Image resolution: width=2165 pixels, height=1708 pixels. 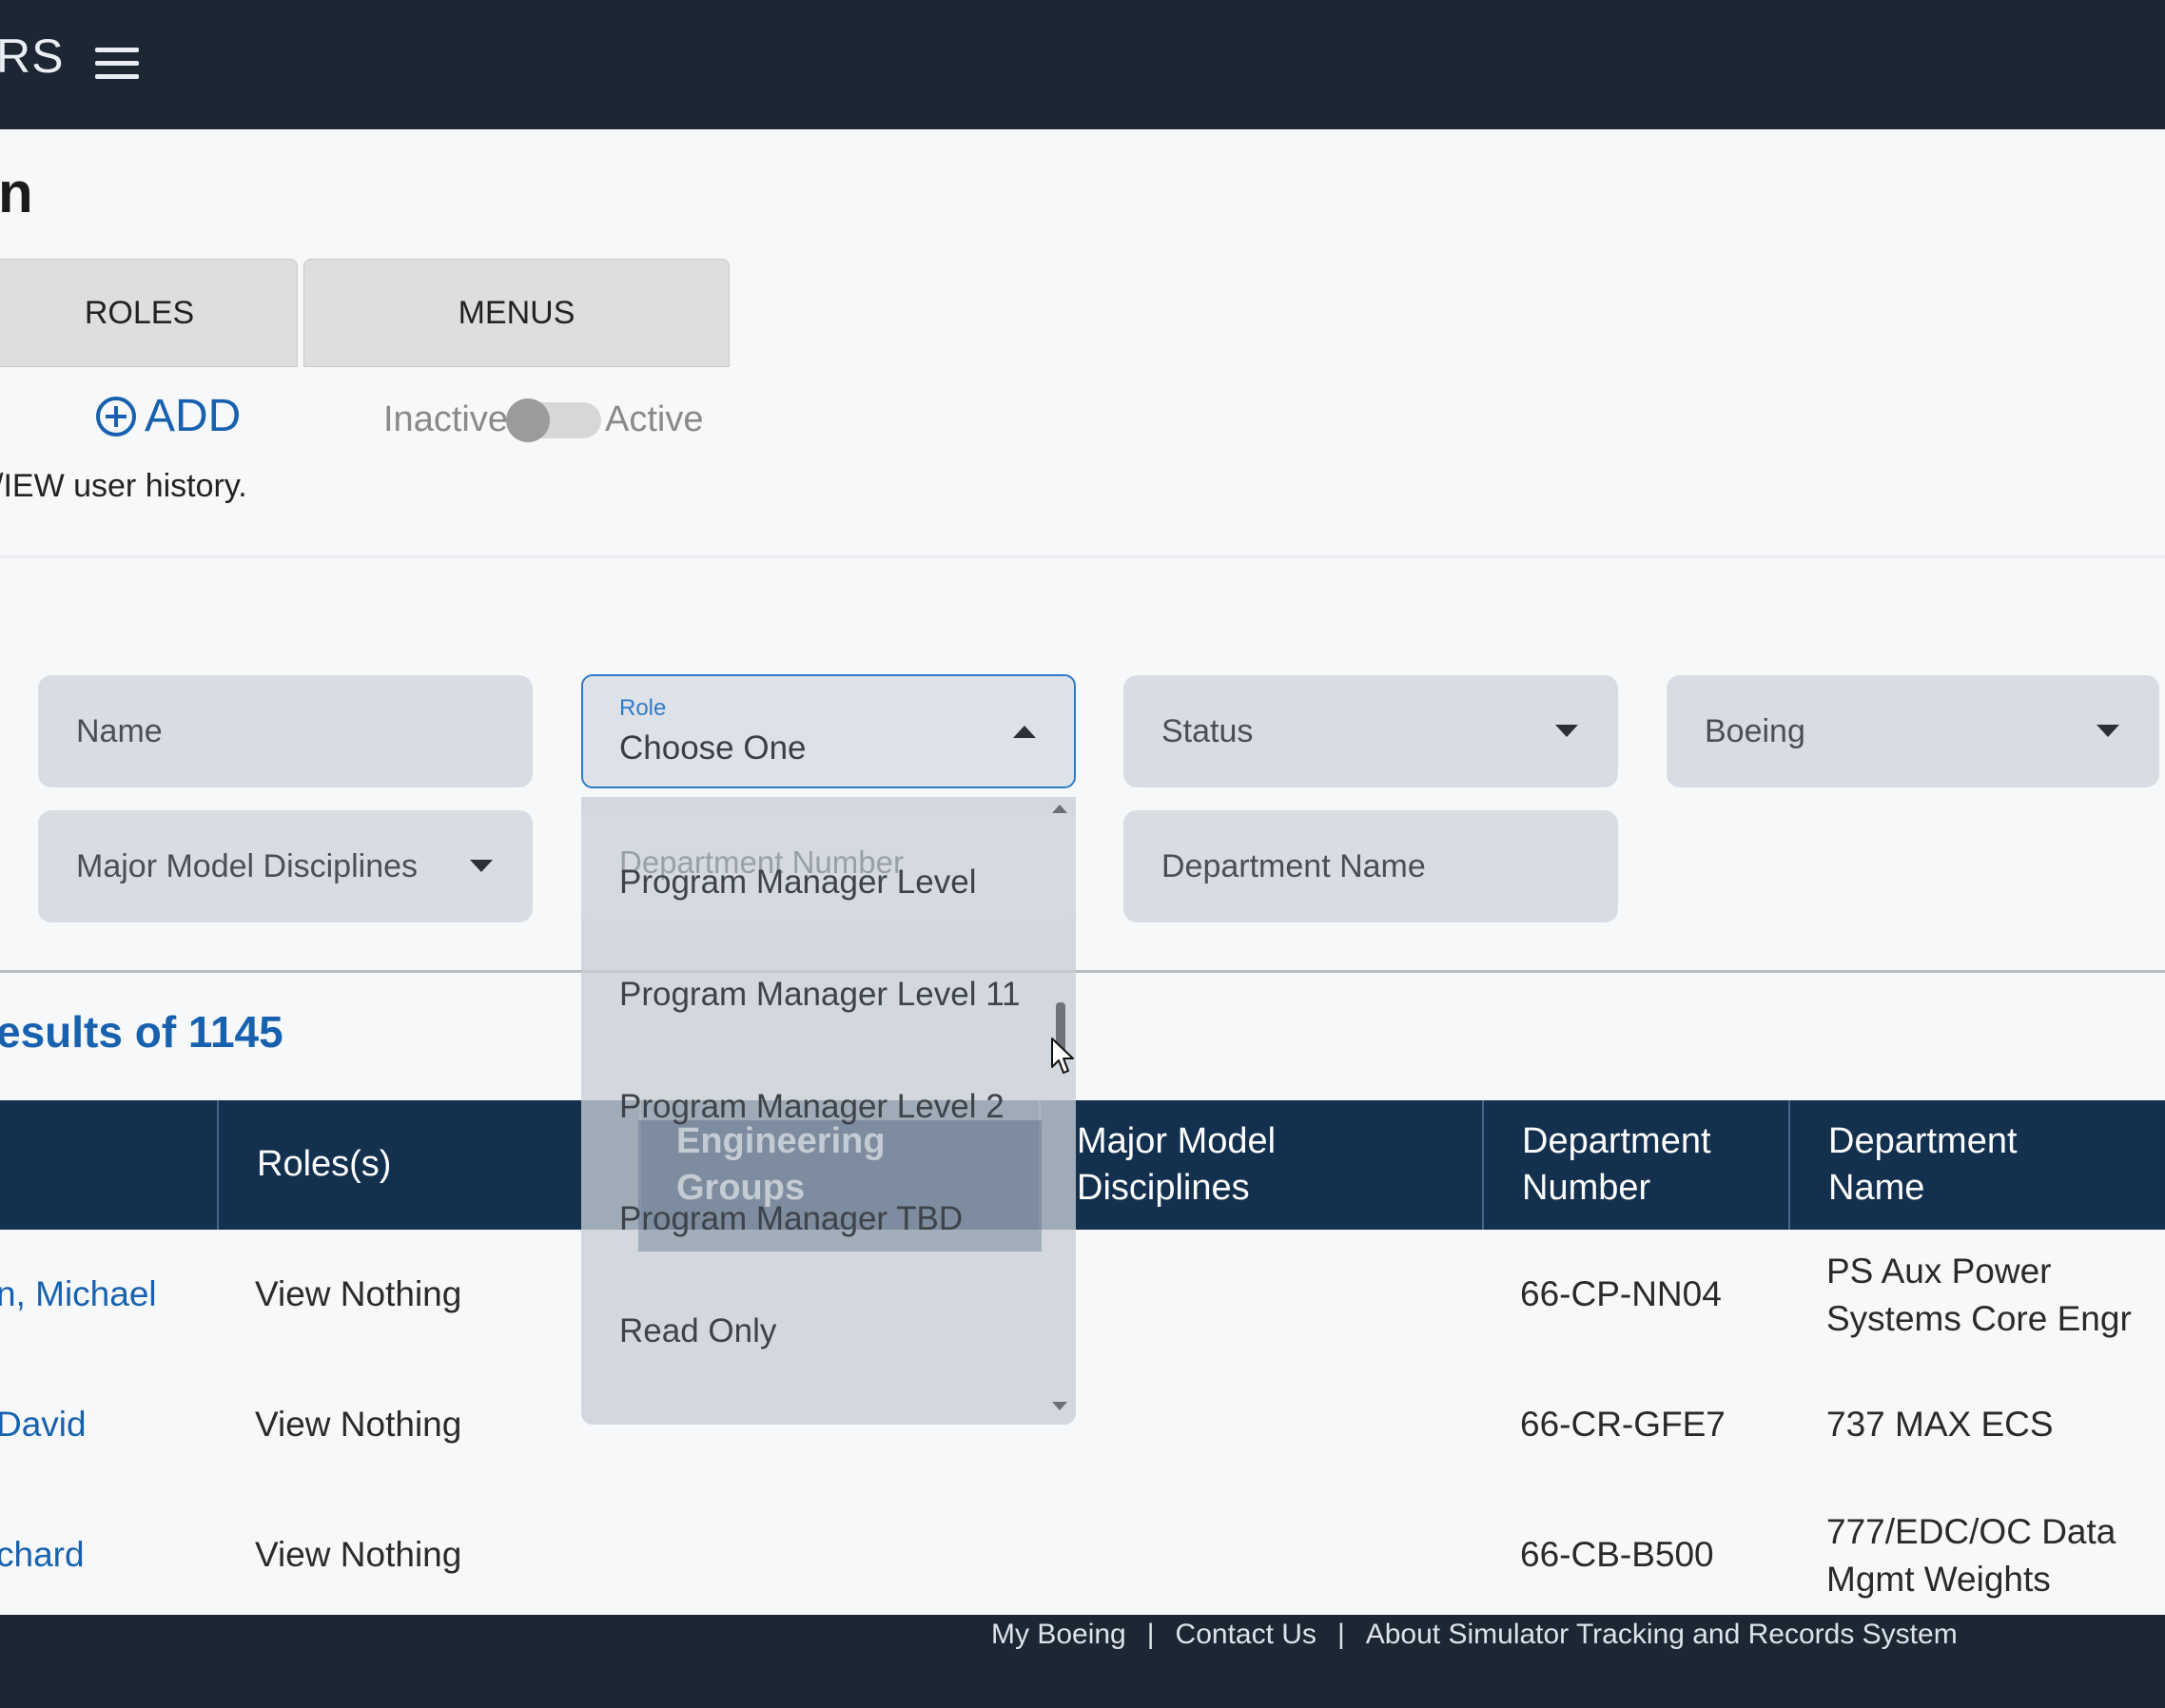 I want to click on user-dept-name: PS Aux Power Systems Core Engr, so click(x=1979, y=1295).